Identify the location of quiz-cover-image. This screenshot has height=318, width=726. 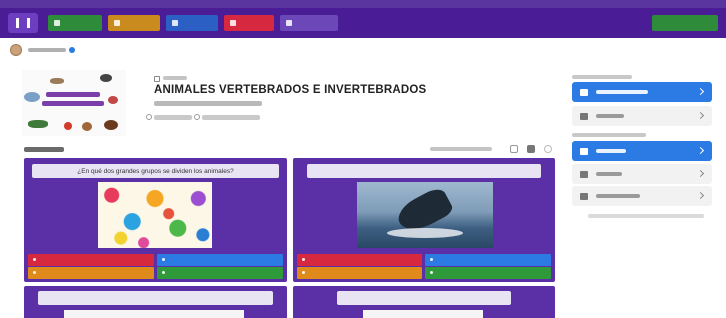
(74, 103).